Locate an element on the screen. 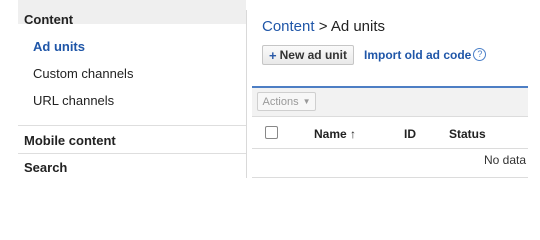 This screenshot has width=540, height=240. page-title: Ad units is located at coordinates (358, 26).